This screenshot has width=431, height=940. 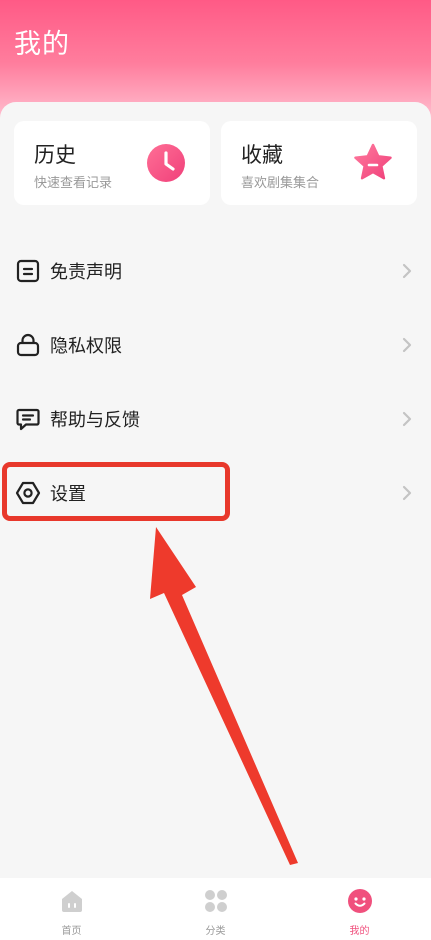 I want to click on tab-category: 分类, so click(x=215, y=909).